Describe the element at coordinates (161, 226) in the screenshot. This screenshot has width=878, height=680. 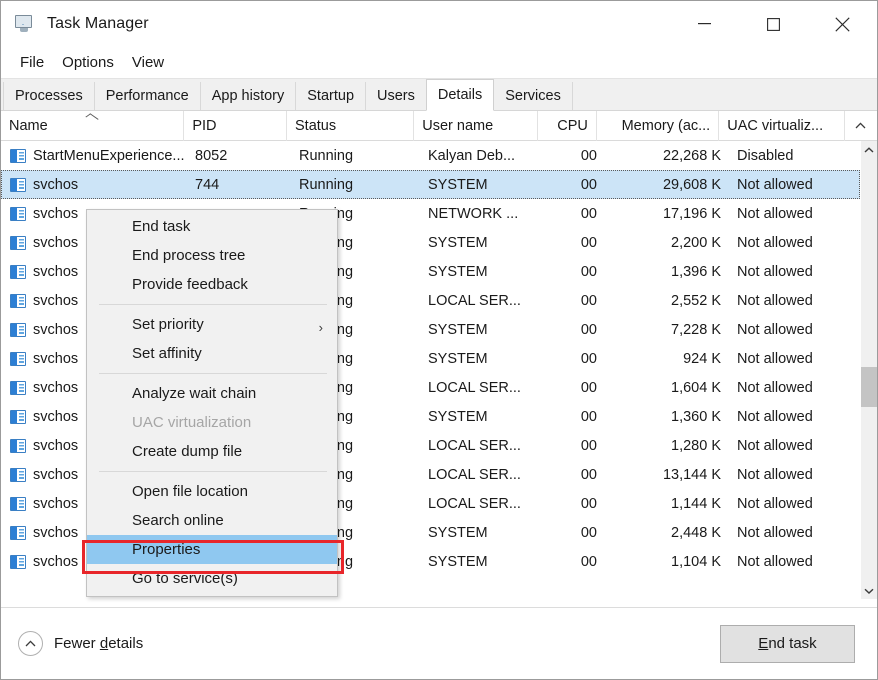
I see `context-menu-item-label: End task` at that location.